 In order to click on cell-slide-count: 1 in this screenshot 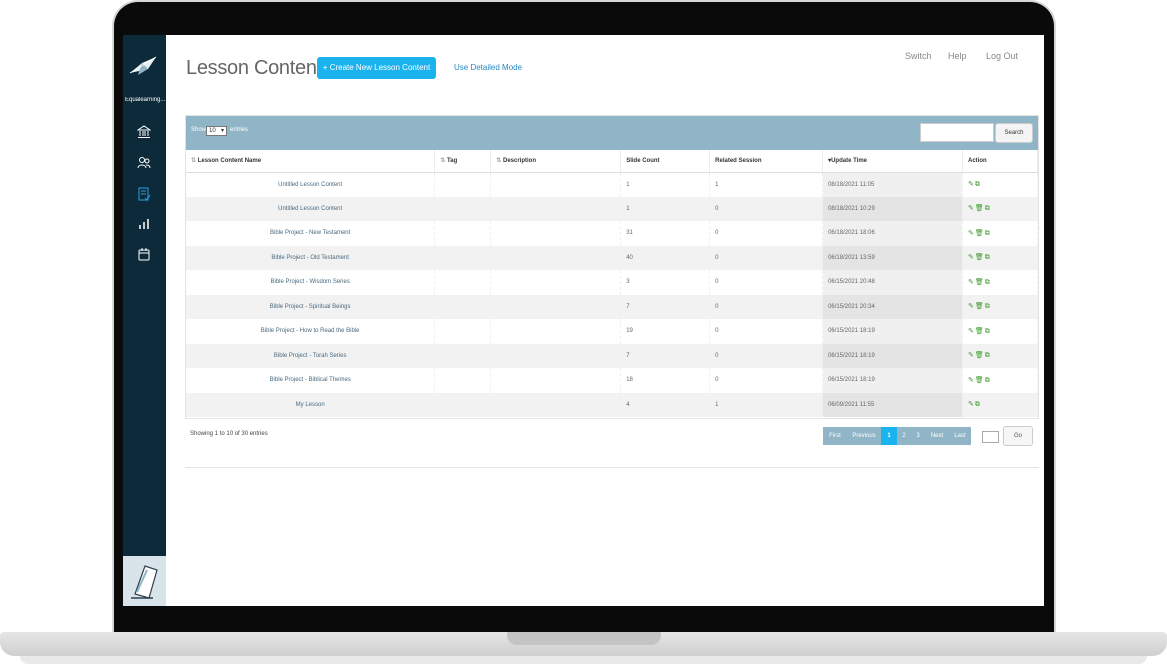, I will do `click(665, 208)`.